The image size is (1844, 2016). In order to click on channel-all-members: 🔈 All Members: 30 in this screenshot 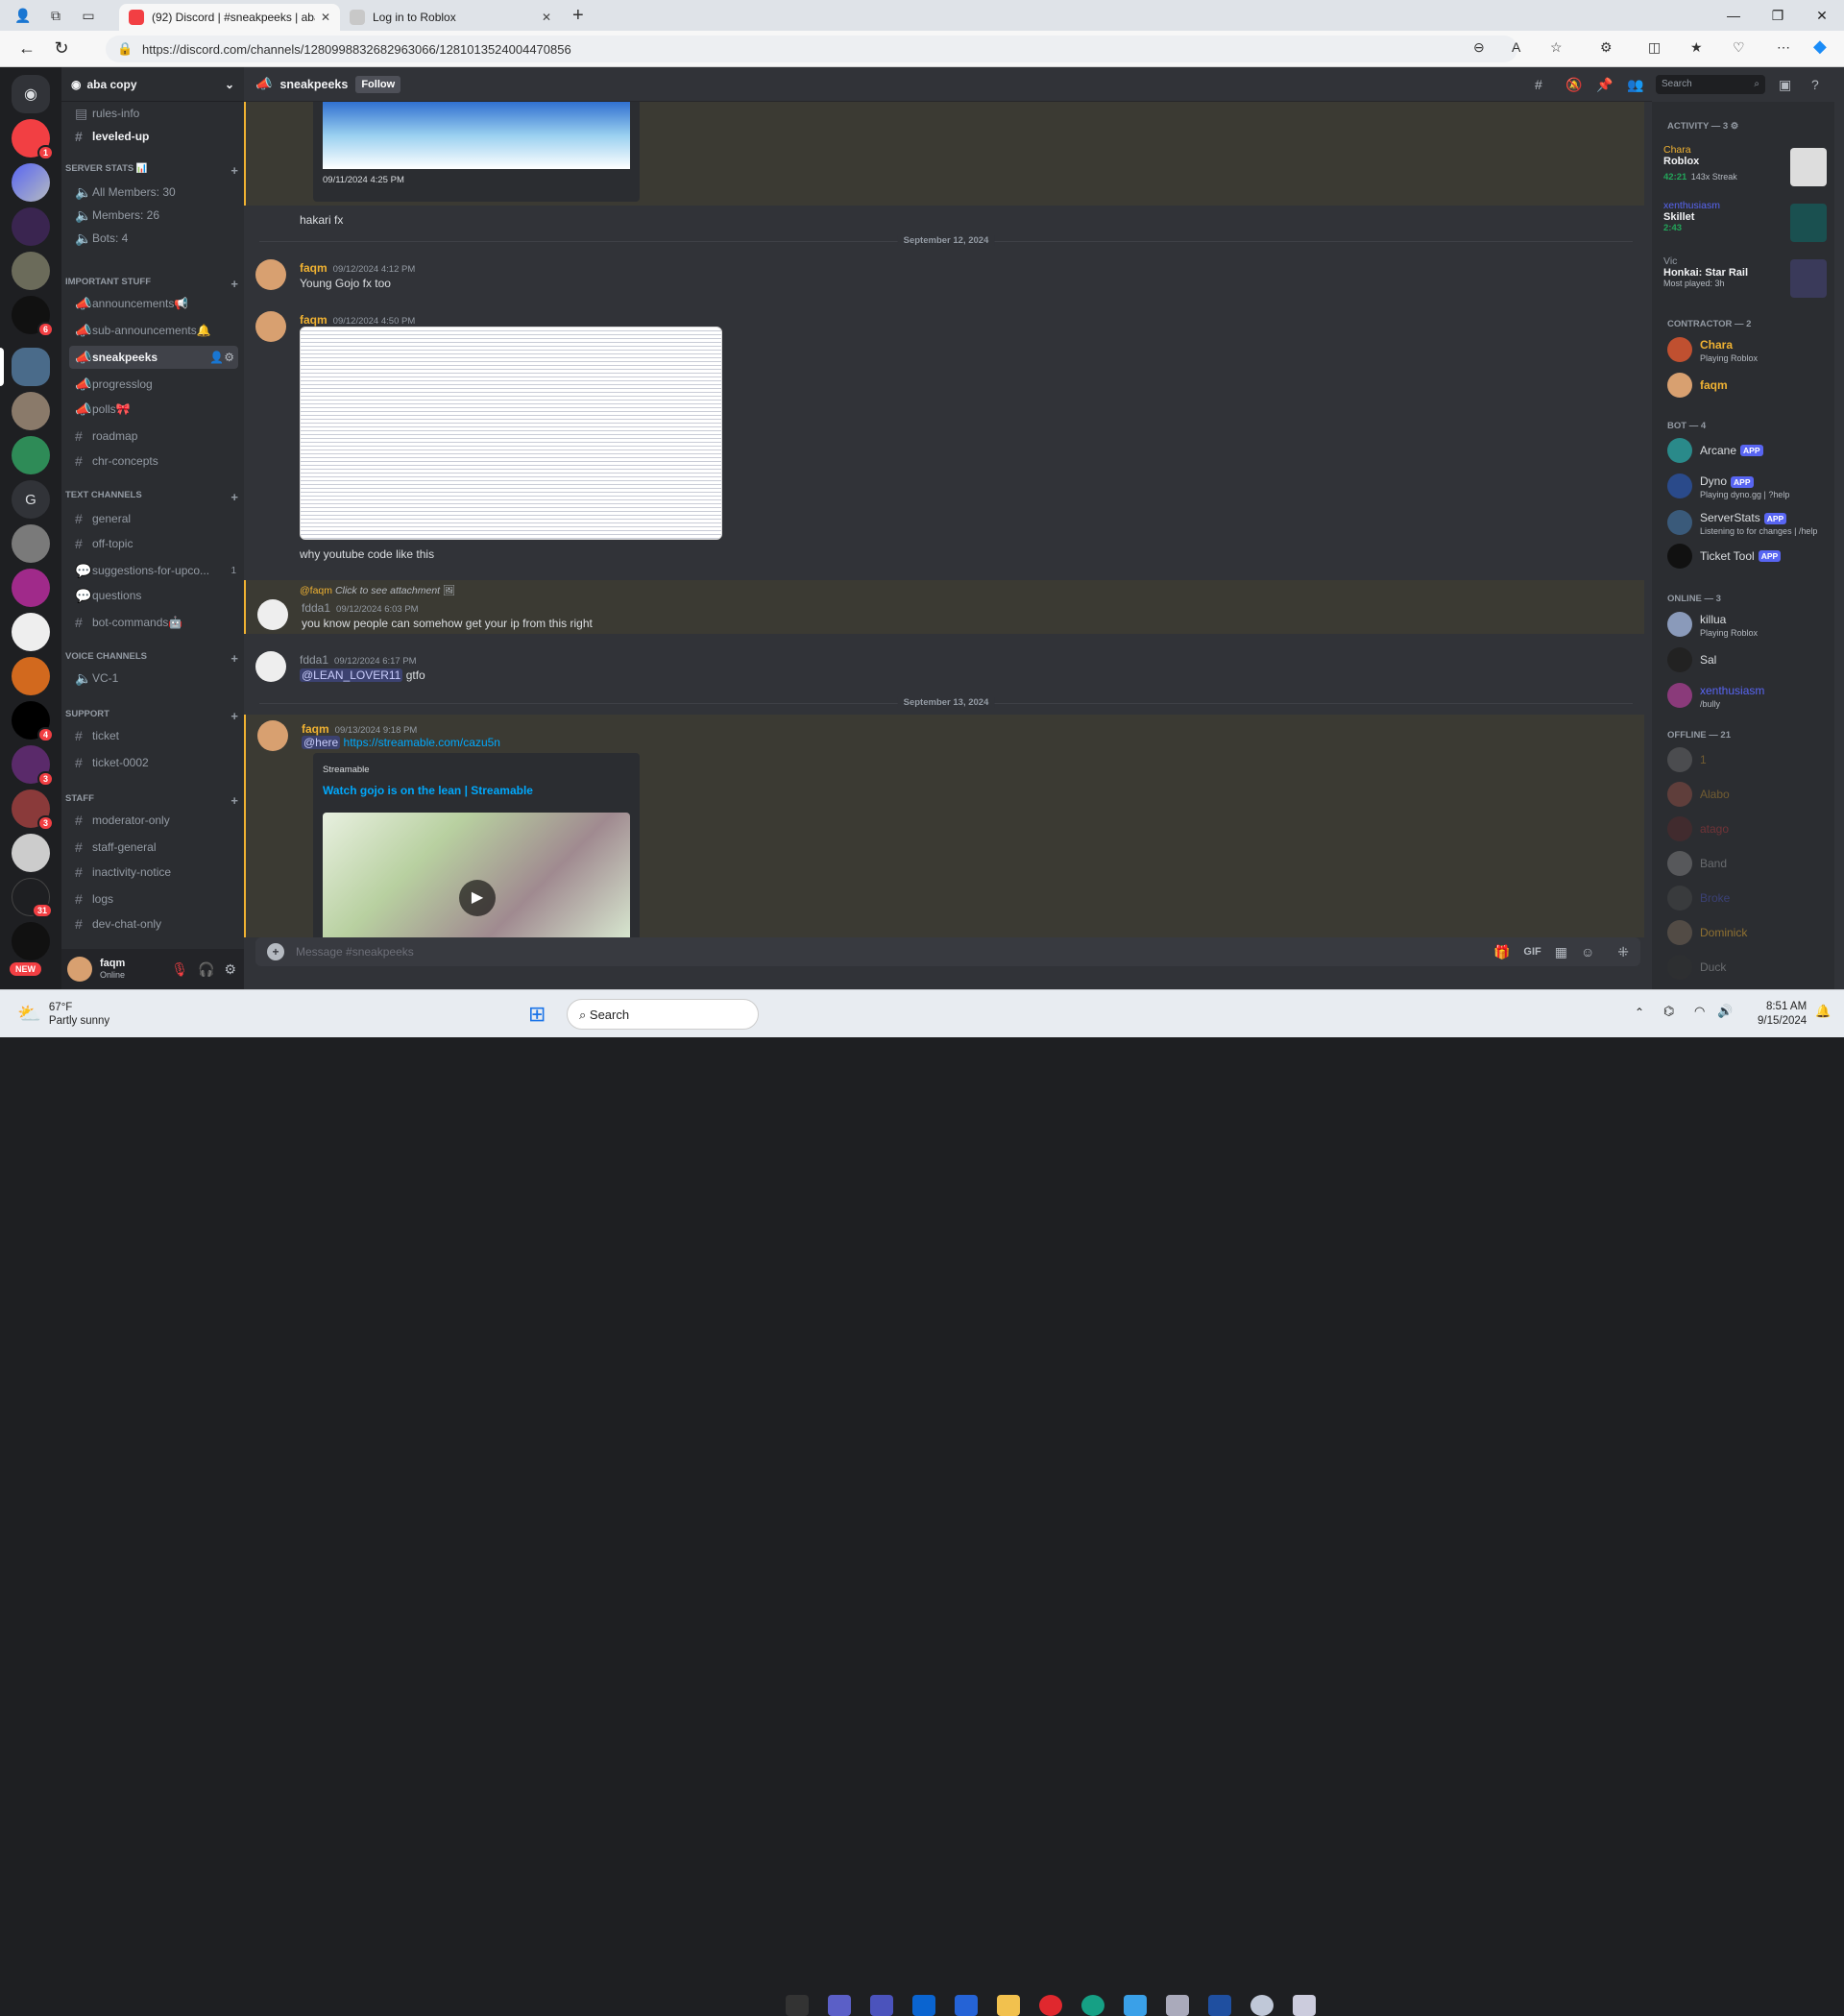, I will do `click(153, 193)`.